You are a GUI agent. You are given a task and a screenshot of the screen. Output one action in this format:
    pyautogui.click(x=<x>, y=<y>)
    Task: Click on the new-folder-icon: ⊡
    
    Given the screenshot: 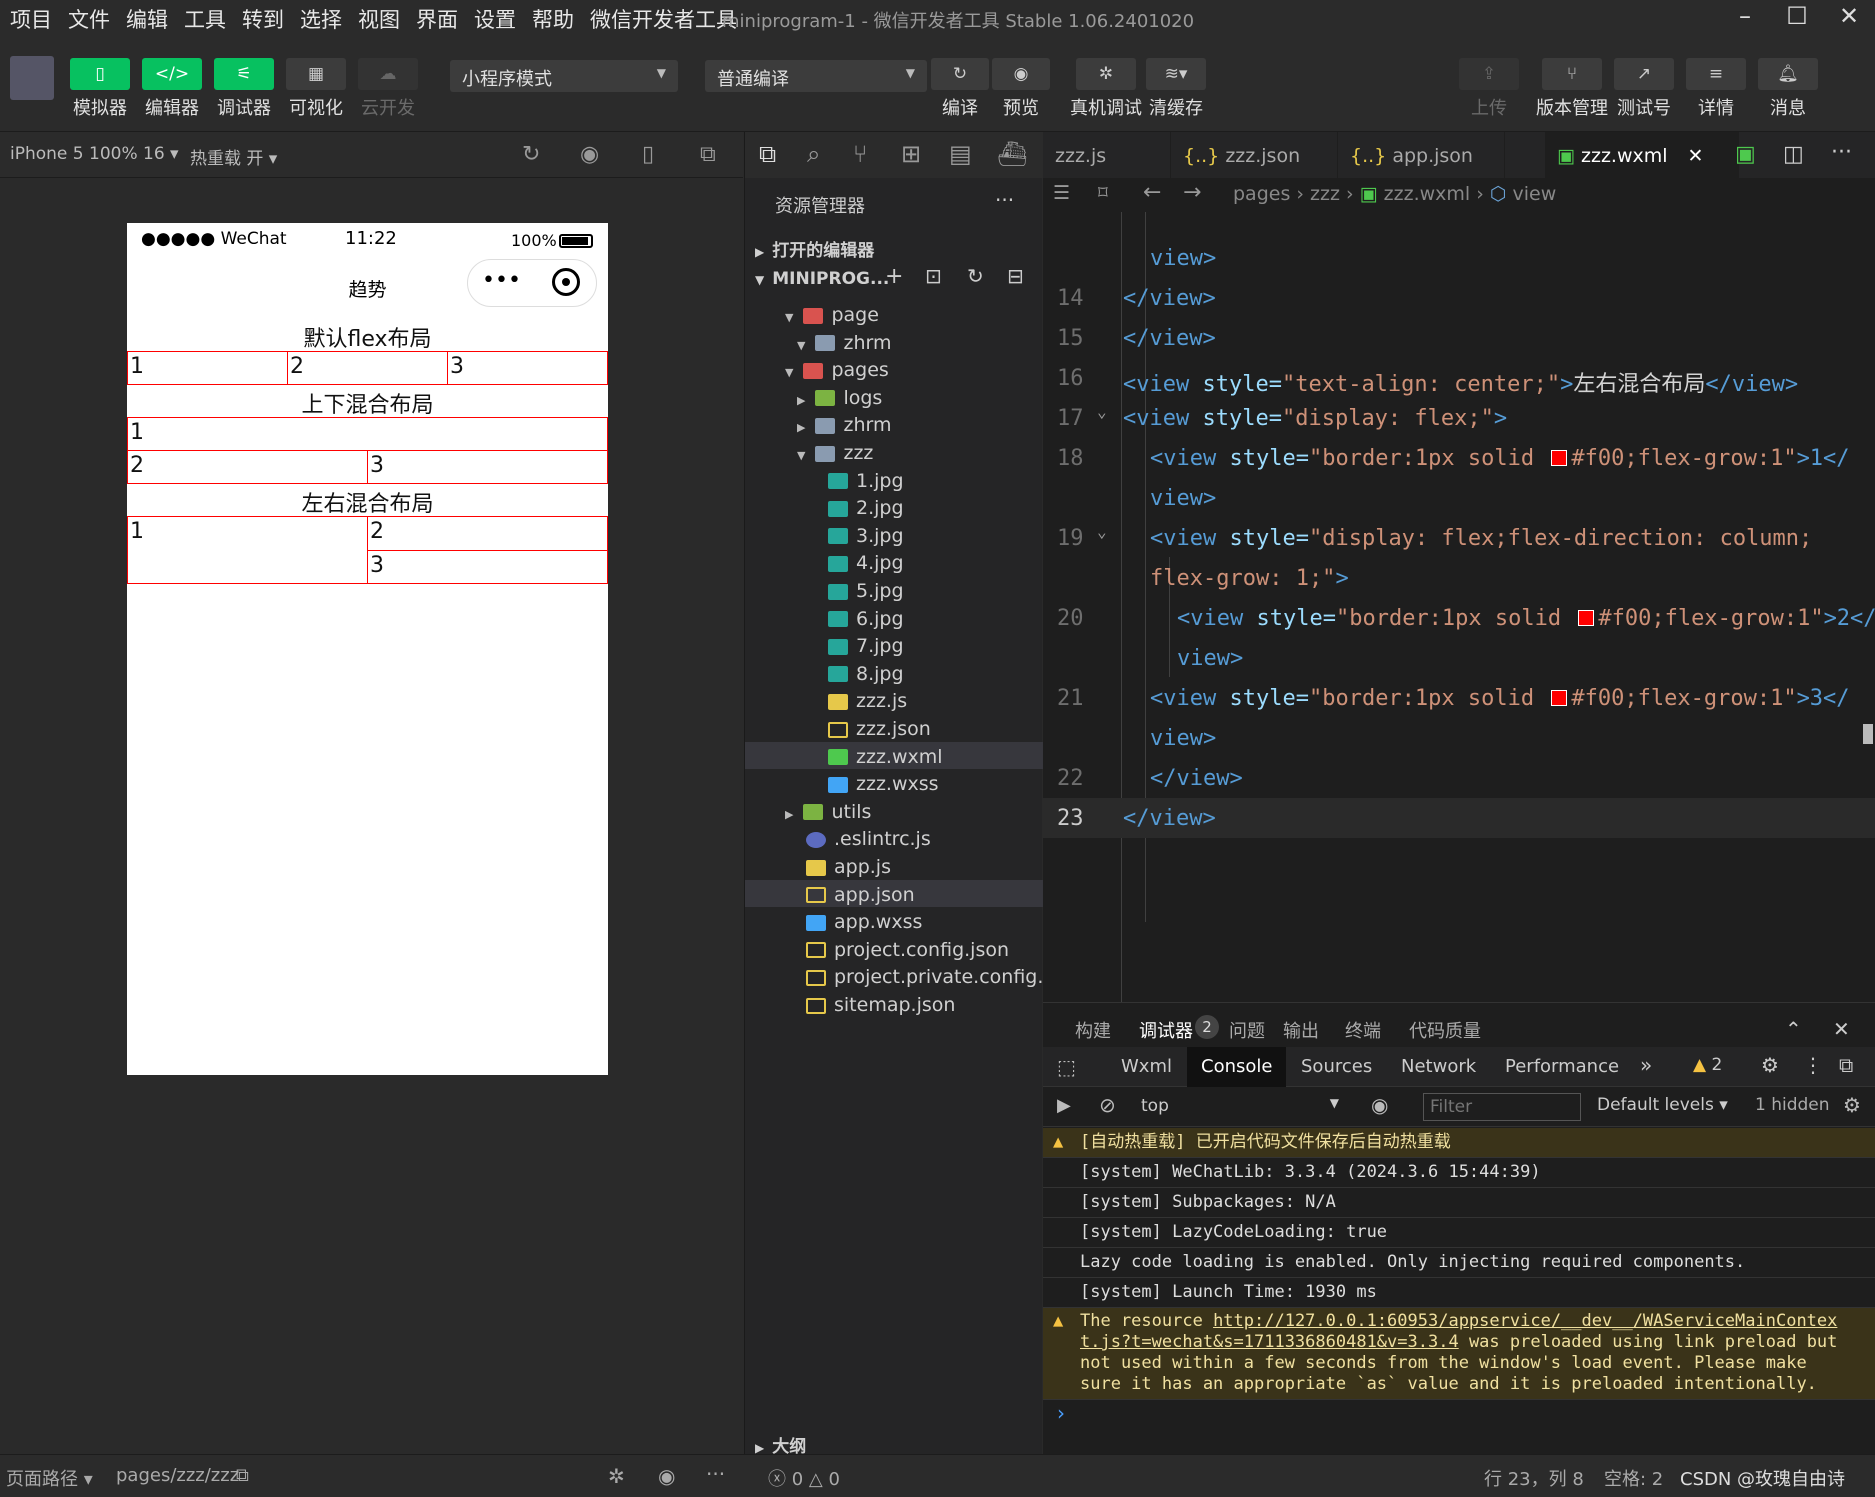 What is the action you would take?
    pyautogui.click(x=933, y=276)
    